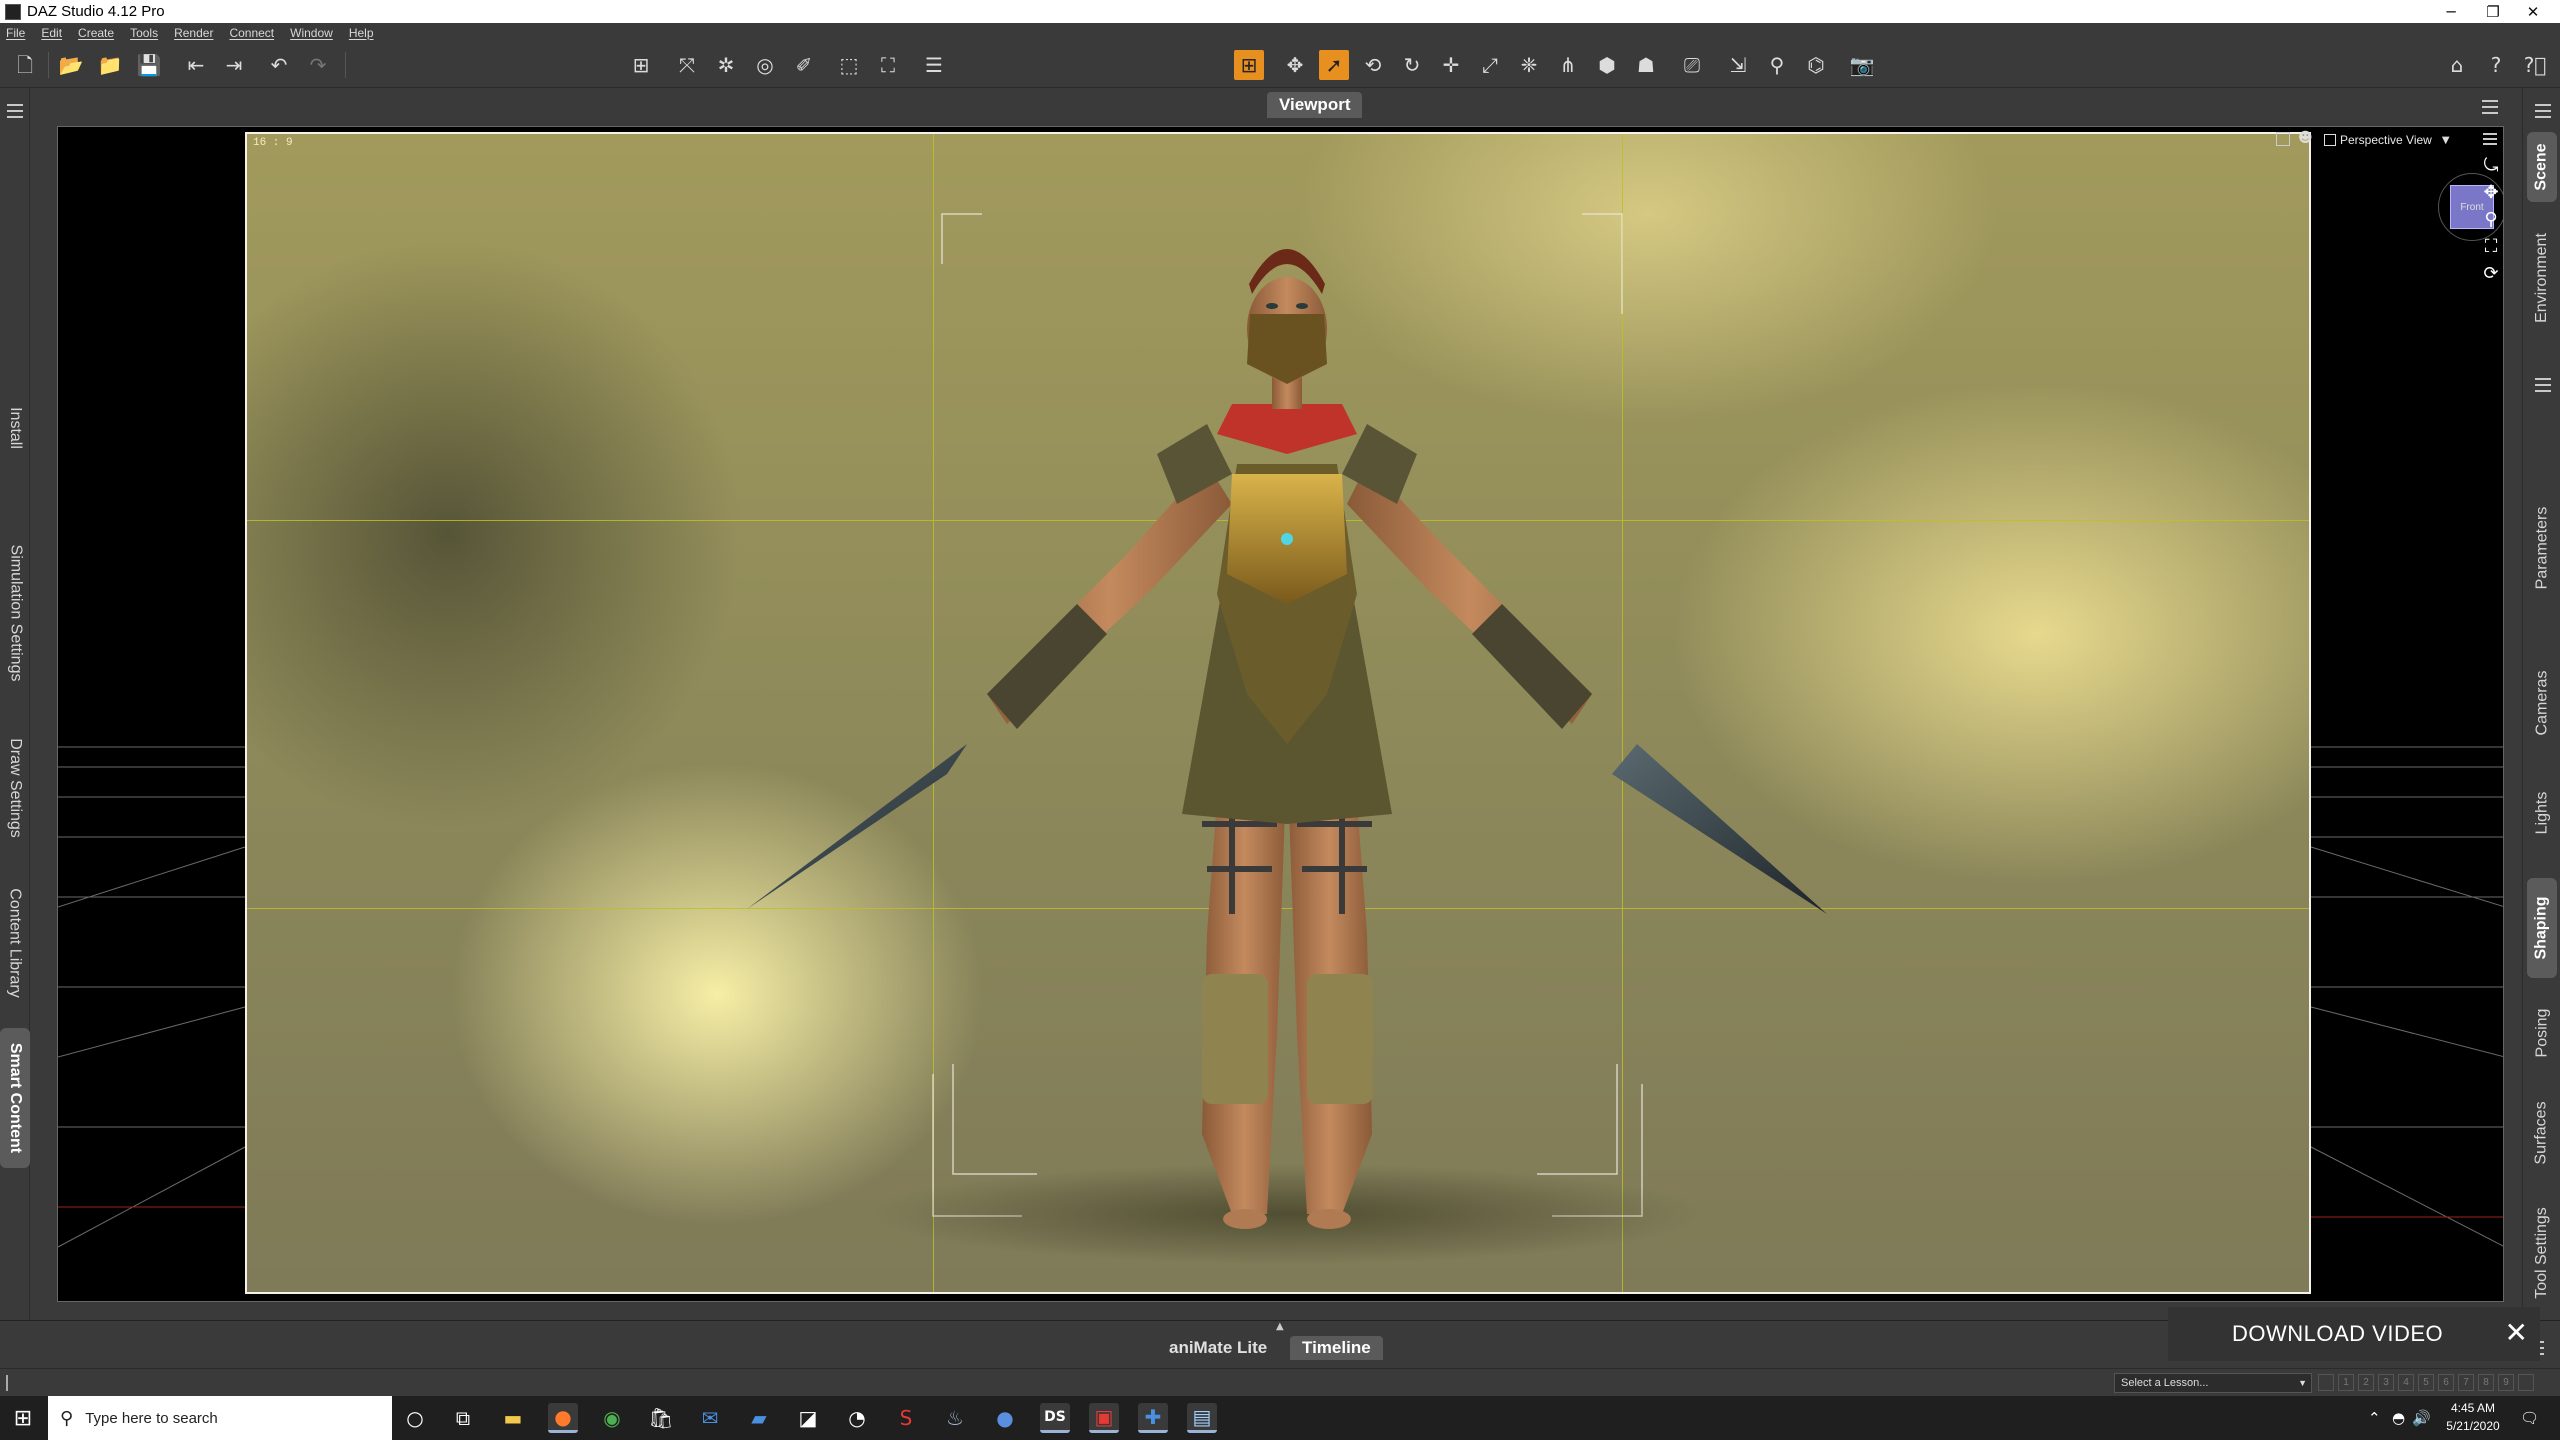  What do you see at coordinates (1055, 1418) in the screenshot?
I see `daz-studio-icon: DS` at bounding box center [1055, 1418].